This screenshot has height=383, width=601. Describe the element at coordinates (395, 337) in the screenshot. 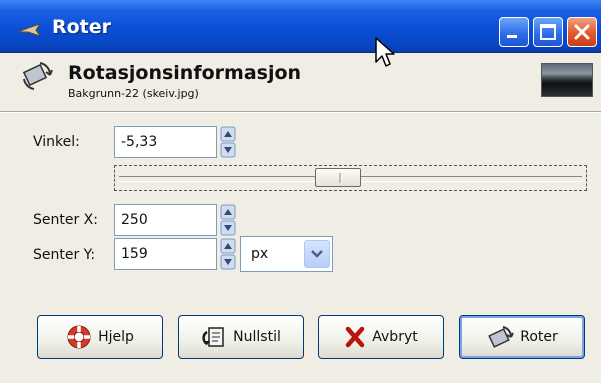

I see `cancel-button-label: Avbryt` at that location.